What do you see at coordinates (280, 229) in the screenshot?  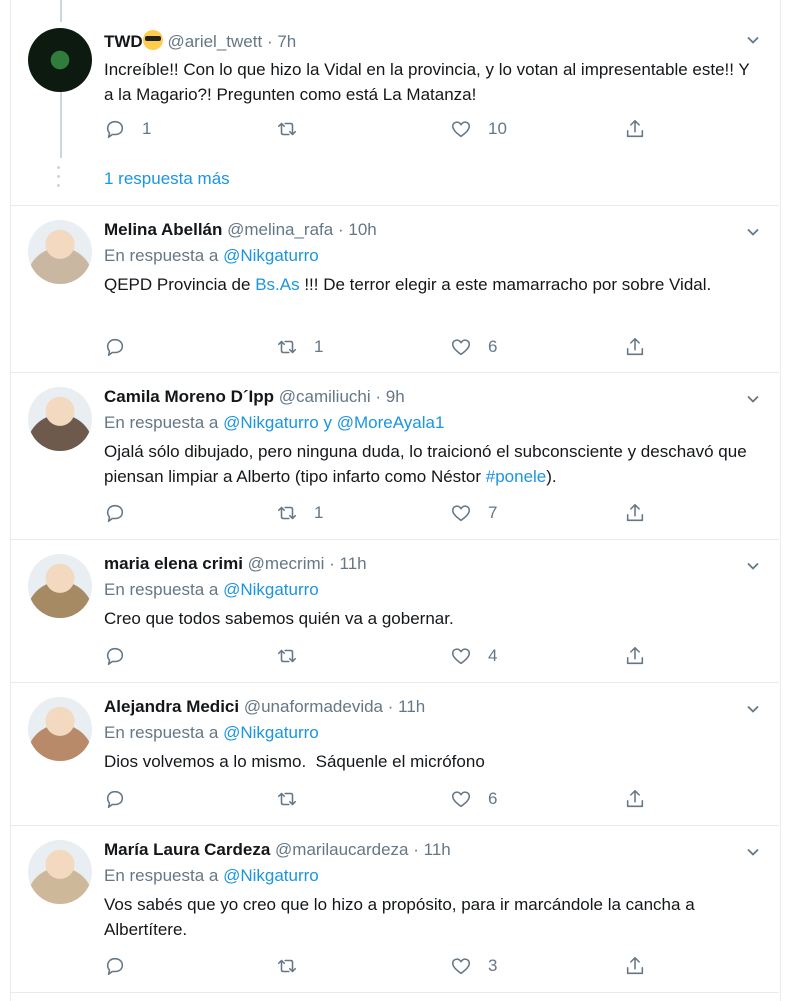 I see `user-handle: @melina_rafa` at bounding box center [280, 229].